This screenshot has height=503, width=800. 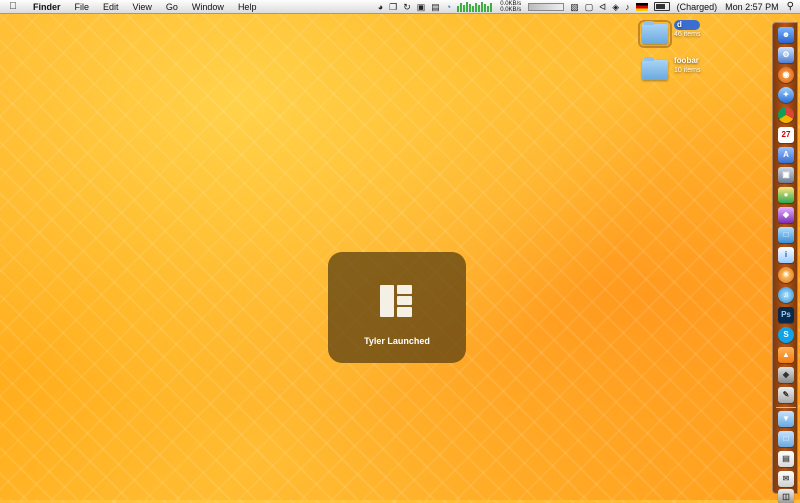 I want to click on menu-view: View, so click(x=142, y=7).